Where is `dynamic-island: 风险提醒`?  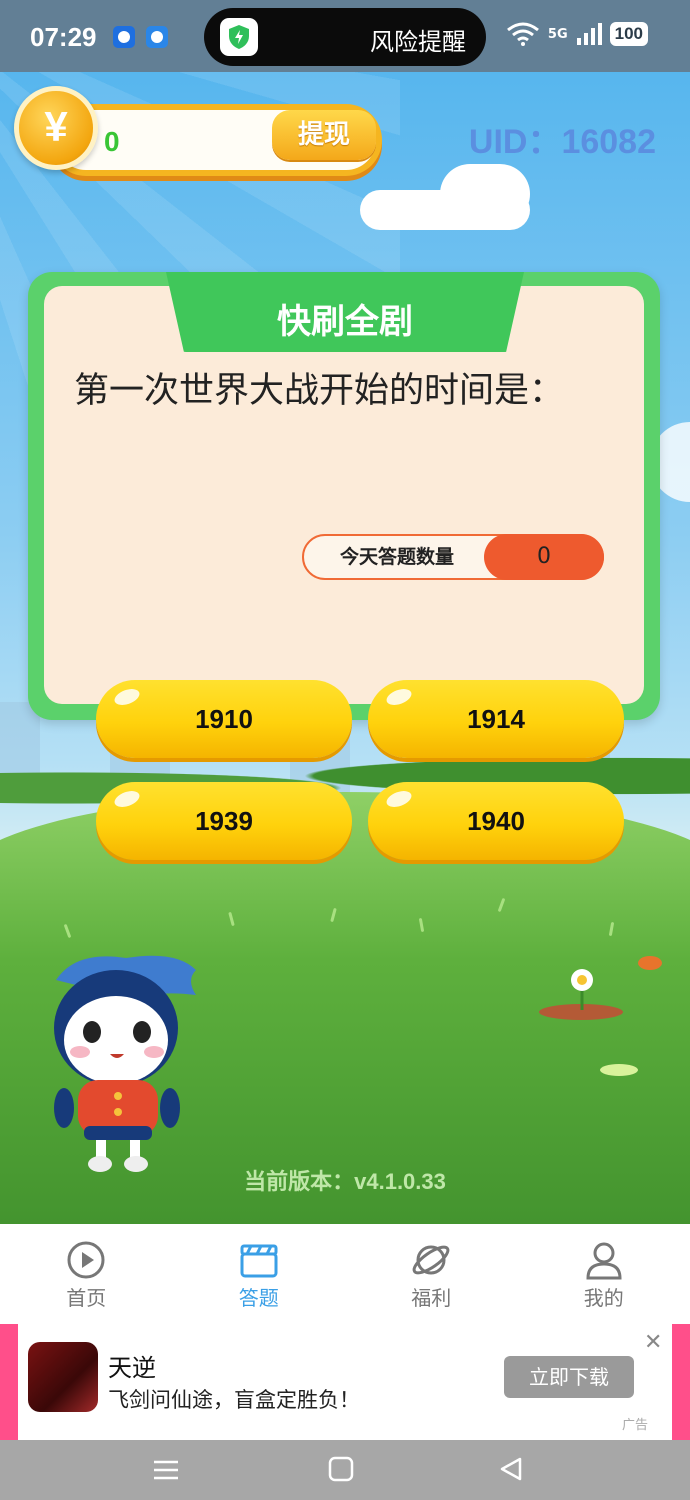
dynamic-island: 风险提醒 is located at coordinates (345, 37).